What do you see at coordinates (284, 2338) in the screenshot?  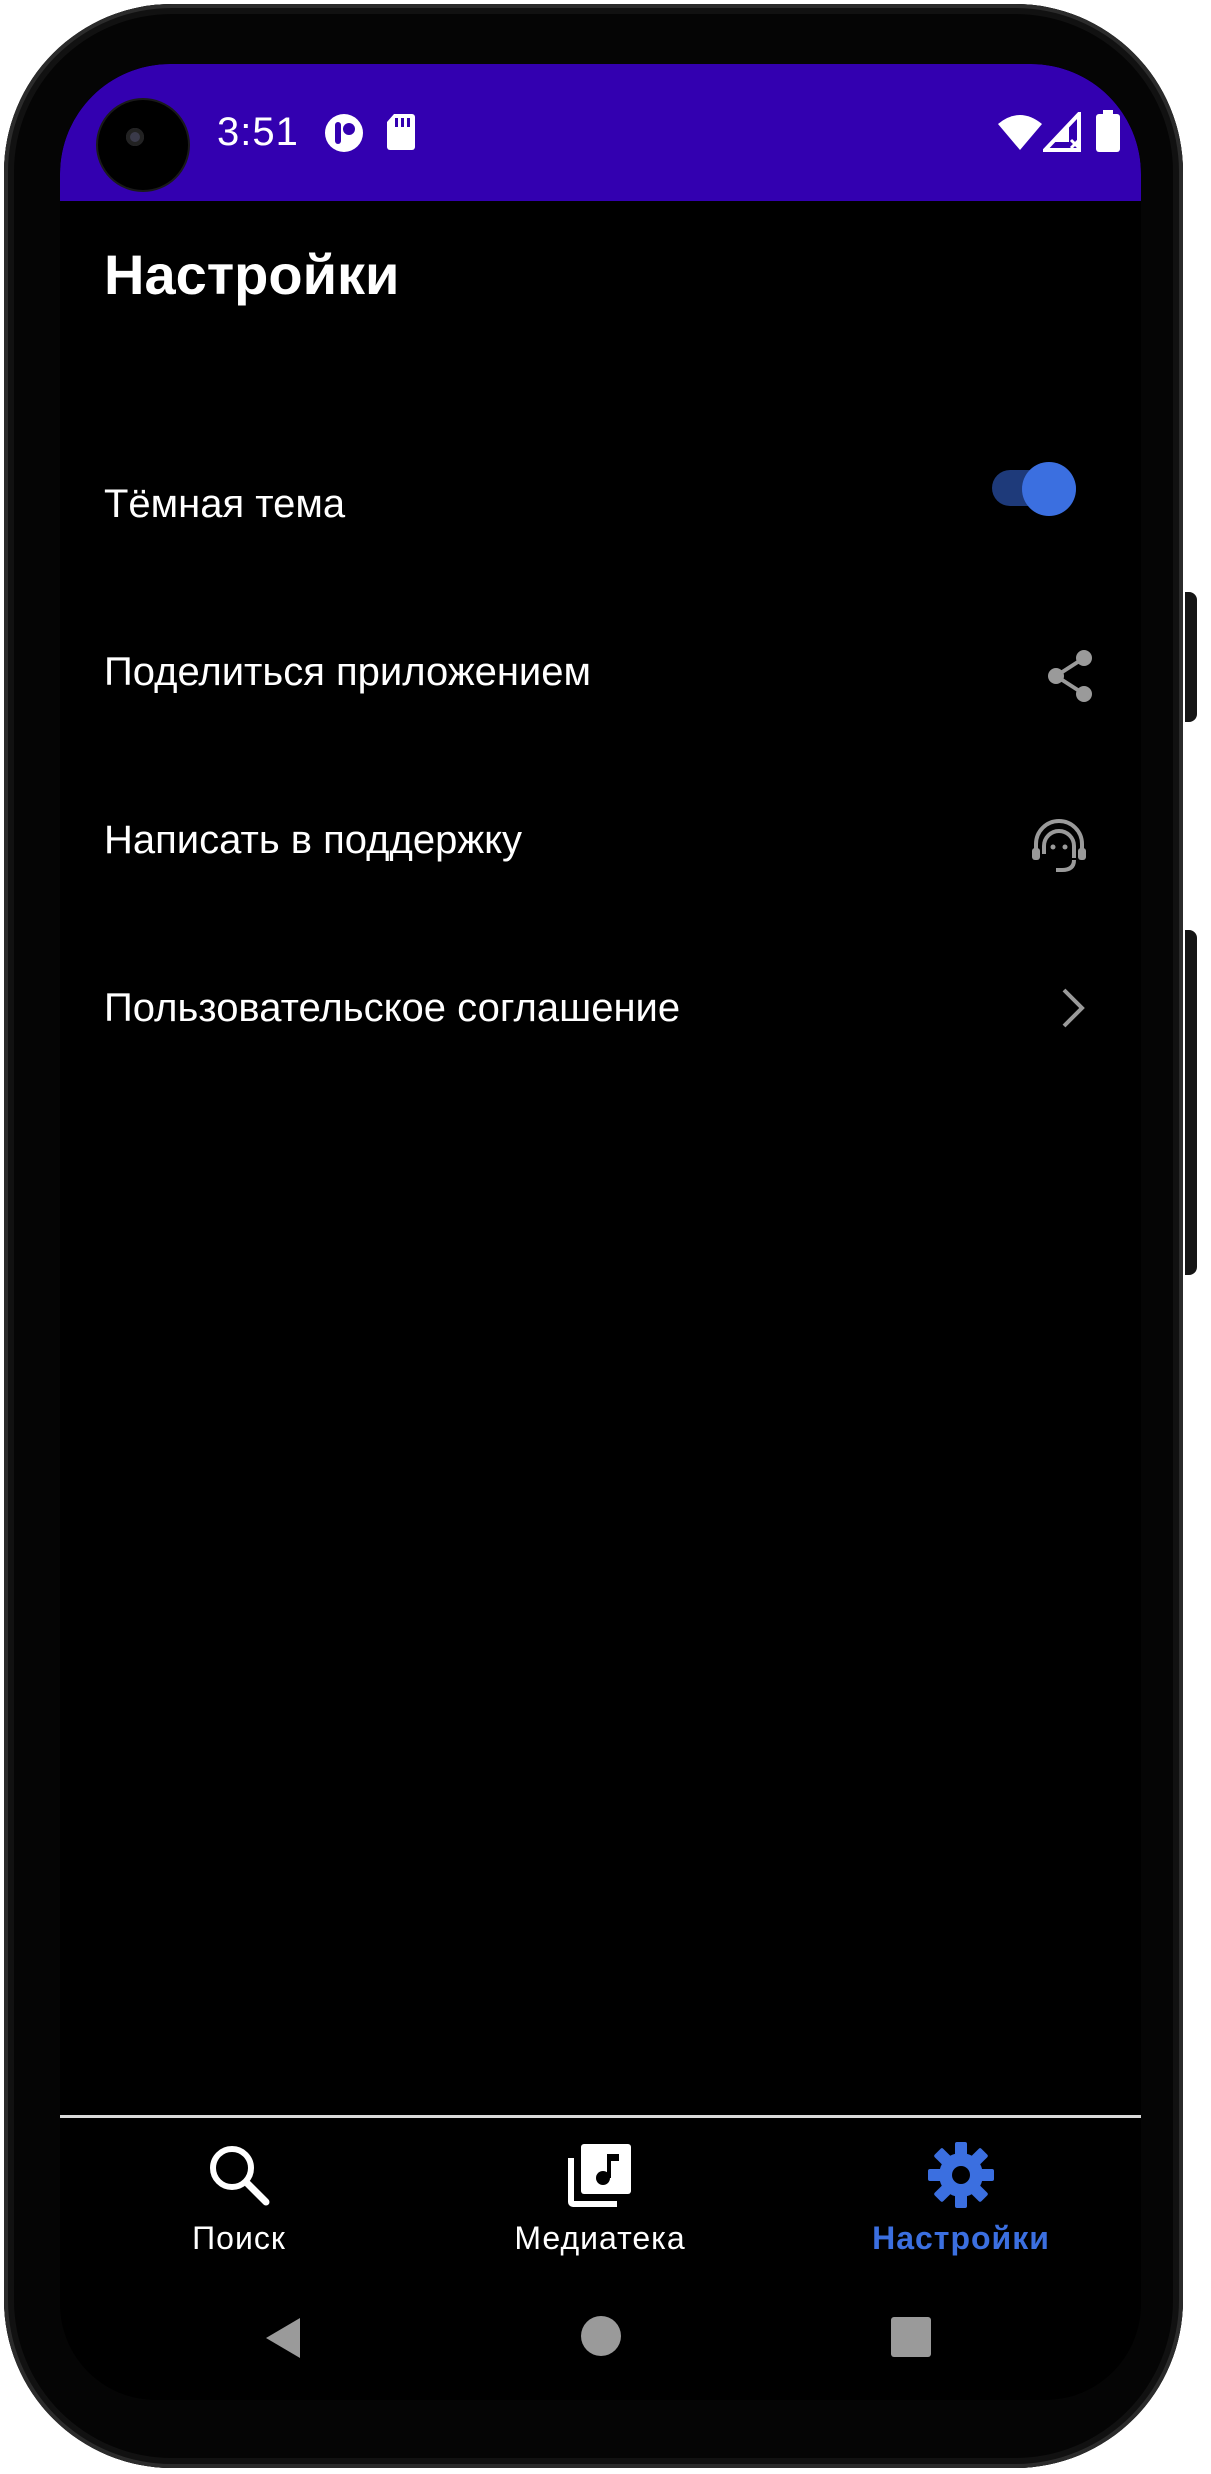 I see `back-icon` at bounding box center [284, 2338].